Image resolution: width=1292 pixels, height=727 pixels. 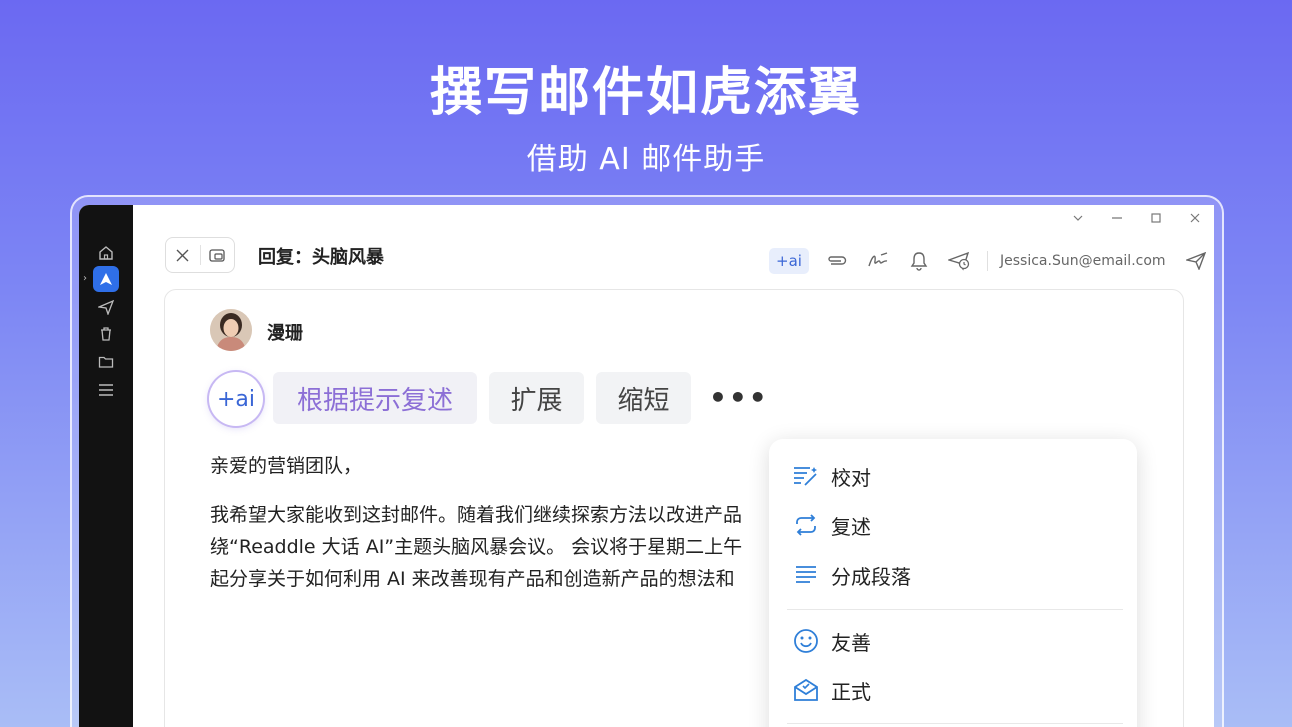 I want to click on body-line: 绕“Readdle 大话 AI”主题头脑风暴会议。 会议将于星期二上午, so click(x=476, y=545).